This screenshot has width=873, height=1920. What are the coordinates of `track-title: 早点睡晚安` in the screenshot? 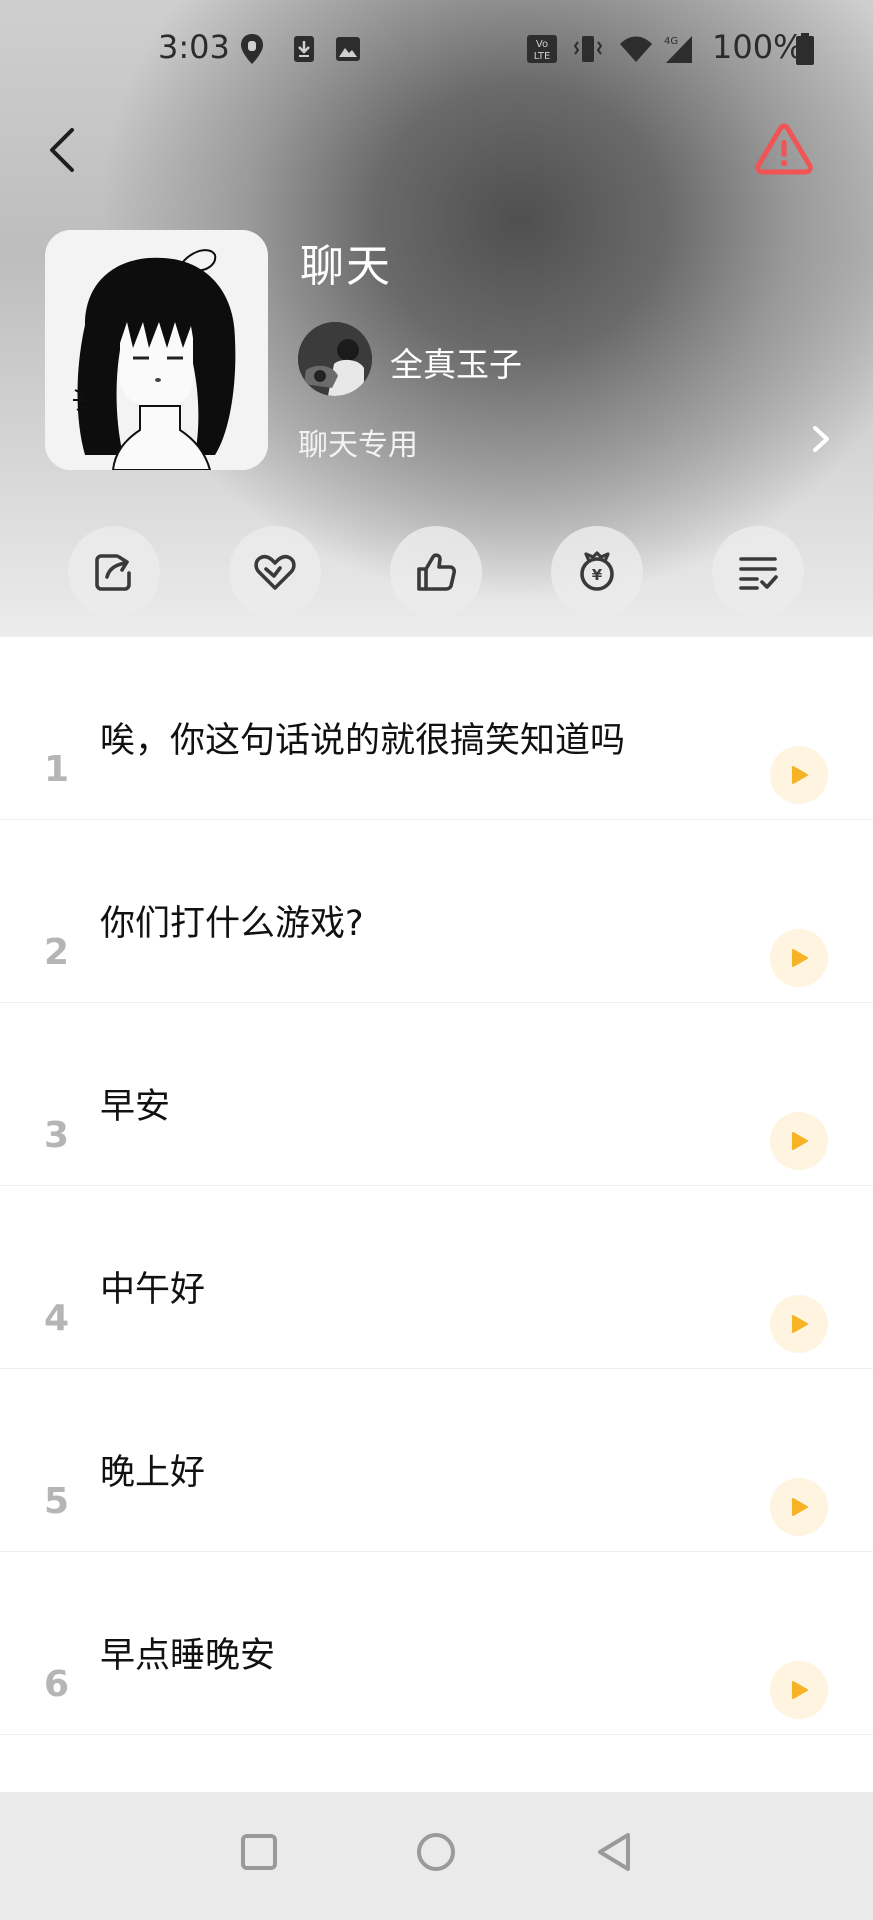 It's located at (188, 1656).